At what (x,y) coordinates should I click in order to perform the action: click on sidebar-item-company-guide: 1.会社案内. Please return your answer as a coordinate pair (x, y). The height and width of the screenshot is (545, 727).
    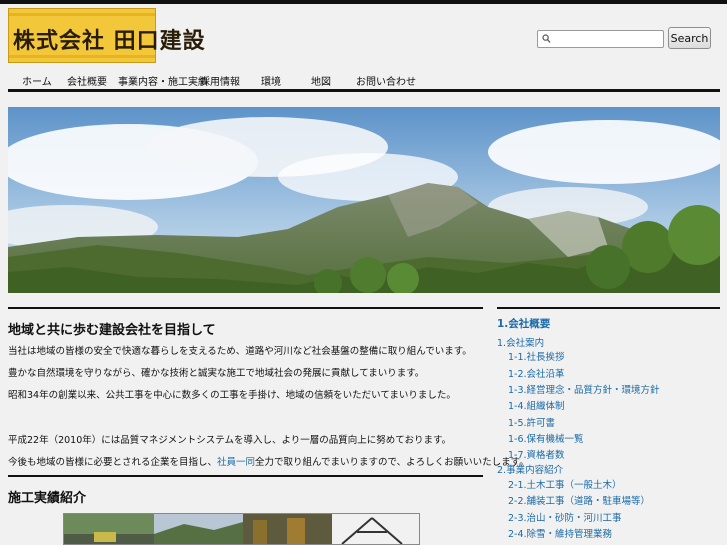
    Looking at the image, I should click on (520, 342).